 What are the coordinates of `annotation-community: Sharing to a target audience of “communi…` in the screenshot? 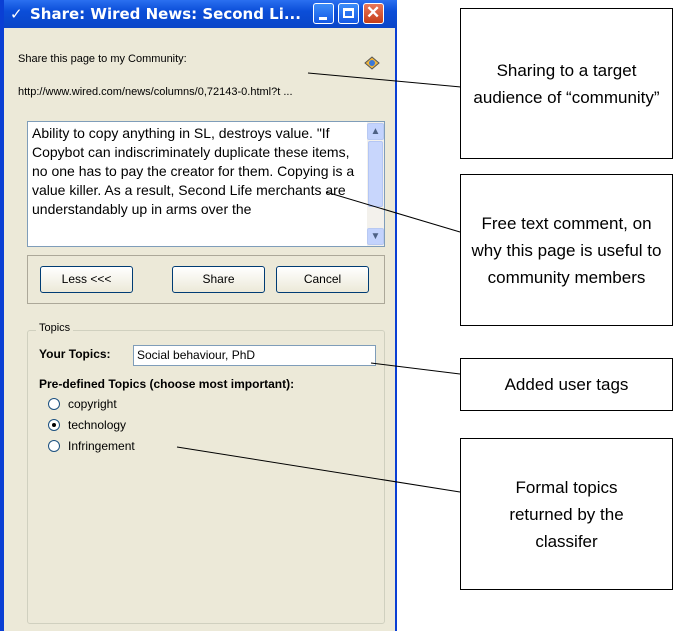 It's located at (566, 83).